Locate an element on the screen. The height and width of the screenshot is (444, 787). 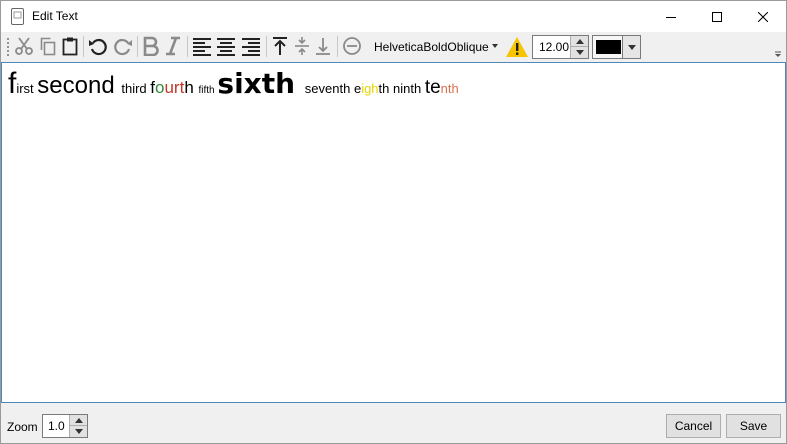
italic-icon is located at coordinates (173, 46).